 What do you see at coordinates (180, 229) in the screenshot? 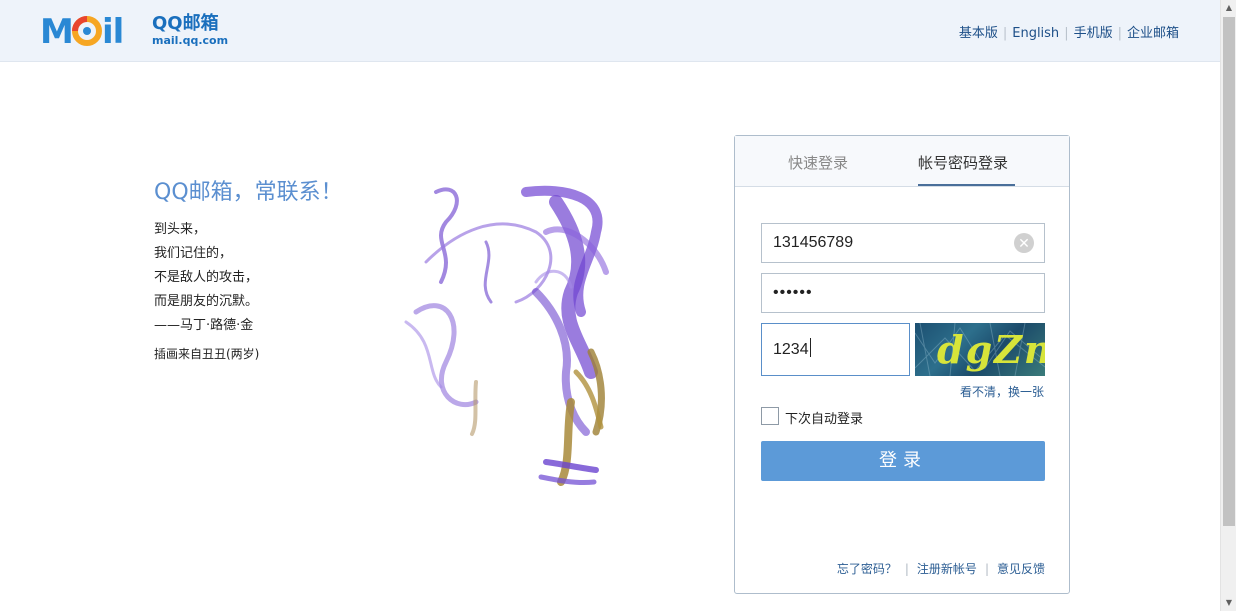
I see `poem-line: 到头来，` at bounding box center [180, 229].